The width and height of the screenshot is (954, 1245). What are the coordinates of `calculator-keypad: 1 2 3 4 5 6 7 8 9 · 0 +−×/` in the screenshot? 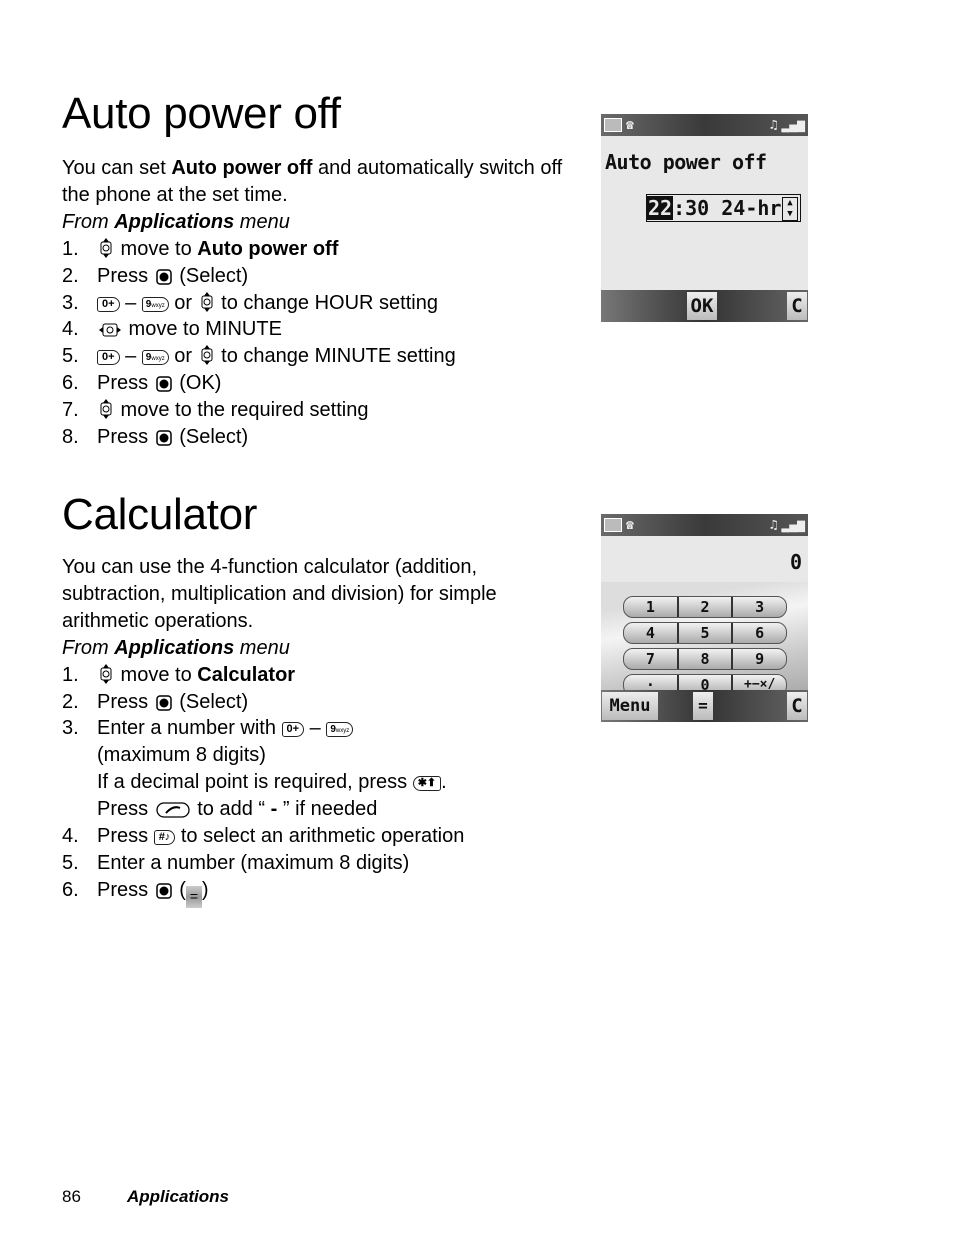 It's located at (705, 648).